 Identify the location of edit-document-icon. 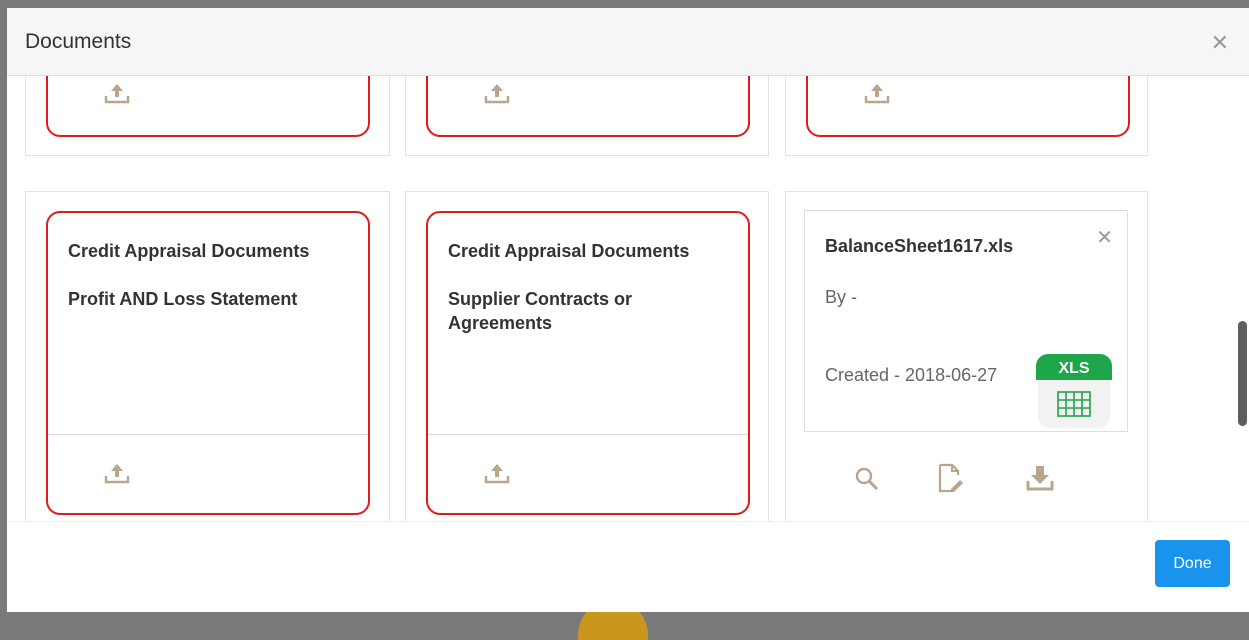
(950, 480).